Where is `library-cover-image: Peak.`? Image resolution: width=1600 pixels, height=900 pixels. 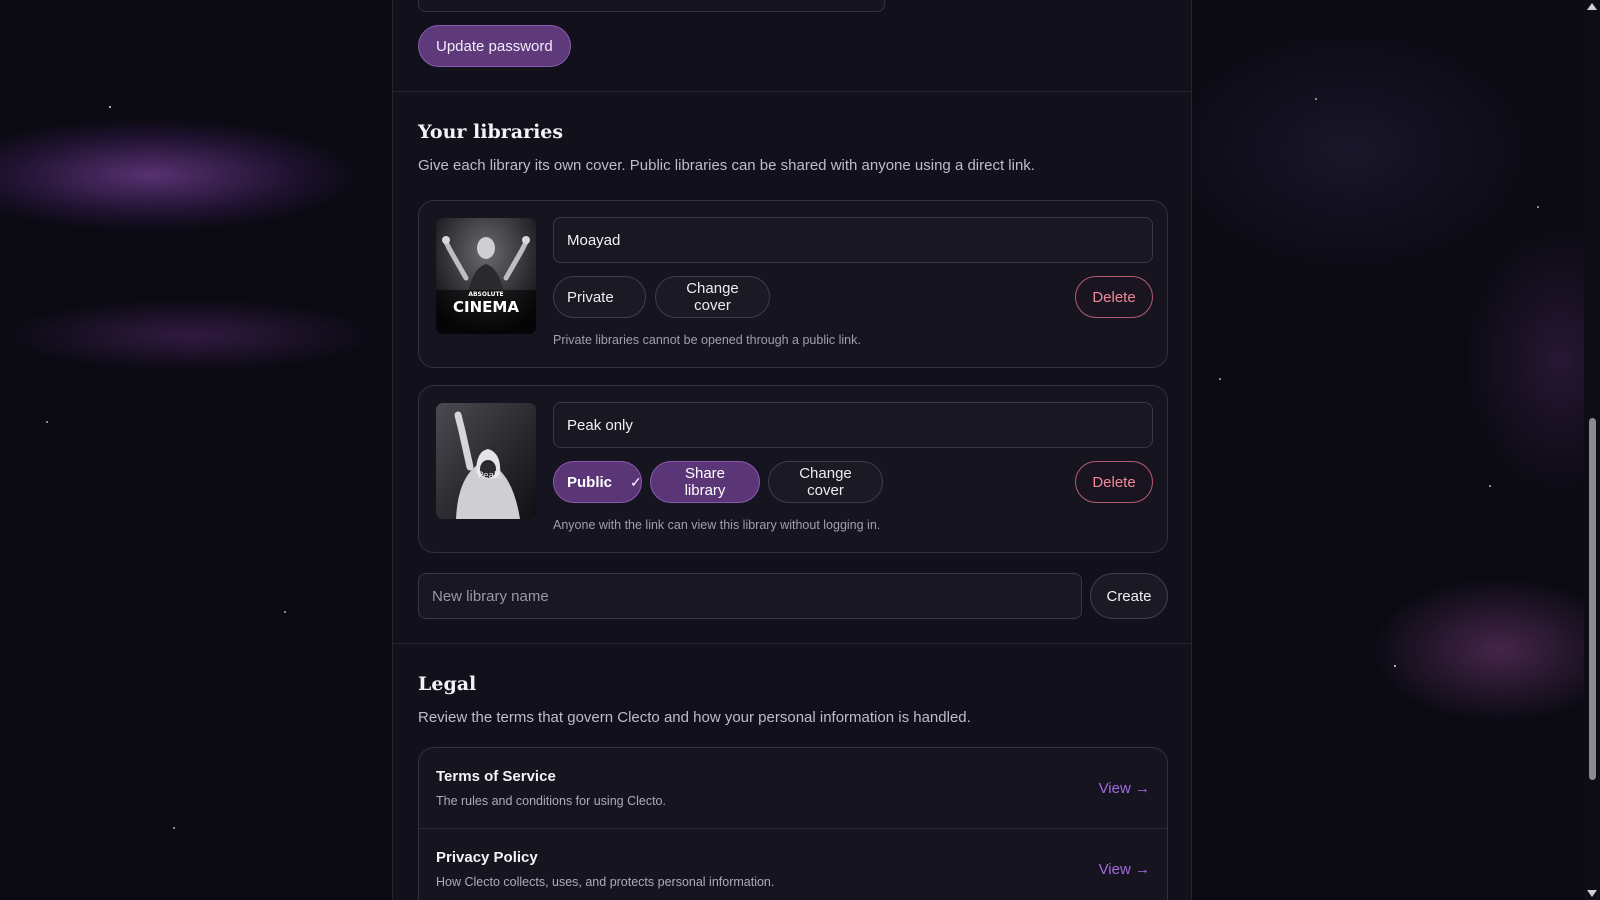
library-cover-image: Peak. is located at coordinates (486, 461).